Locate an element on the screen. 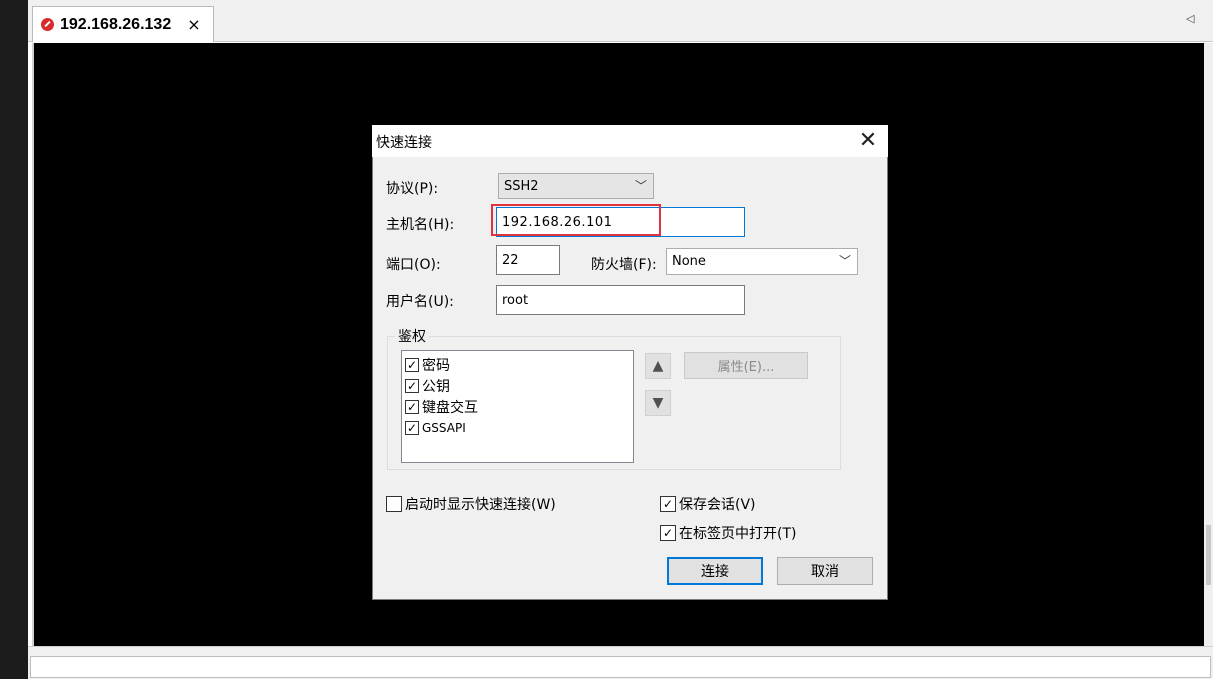  arrow-up-icon: ▲ is located at coordinates (658, 366).